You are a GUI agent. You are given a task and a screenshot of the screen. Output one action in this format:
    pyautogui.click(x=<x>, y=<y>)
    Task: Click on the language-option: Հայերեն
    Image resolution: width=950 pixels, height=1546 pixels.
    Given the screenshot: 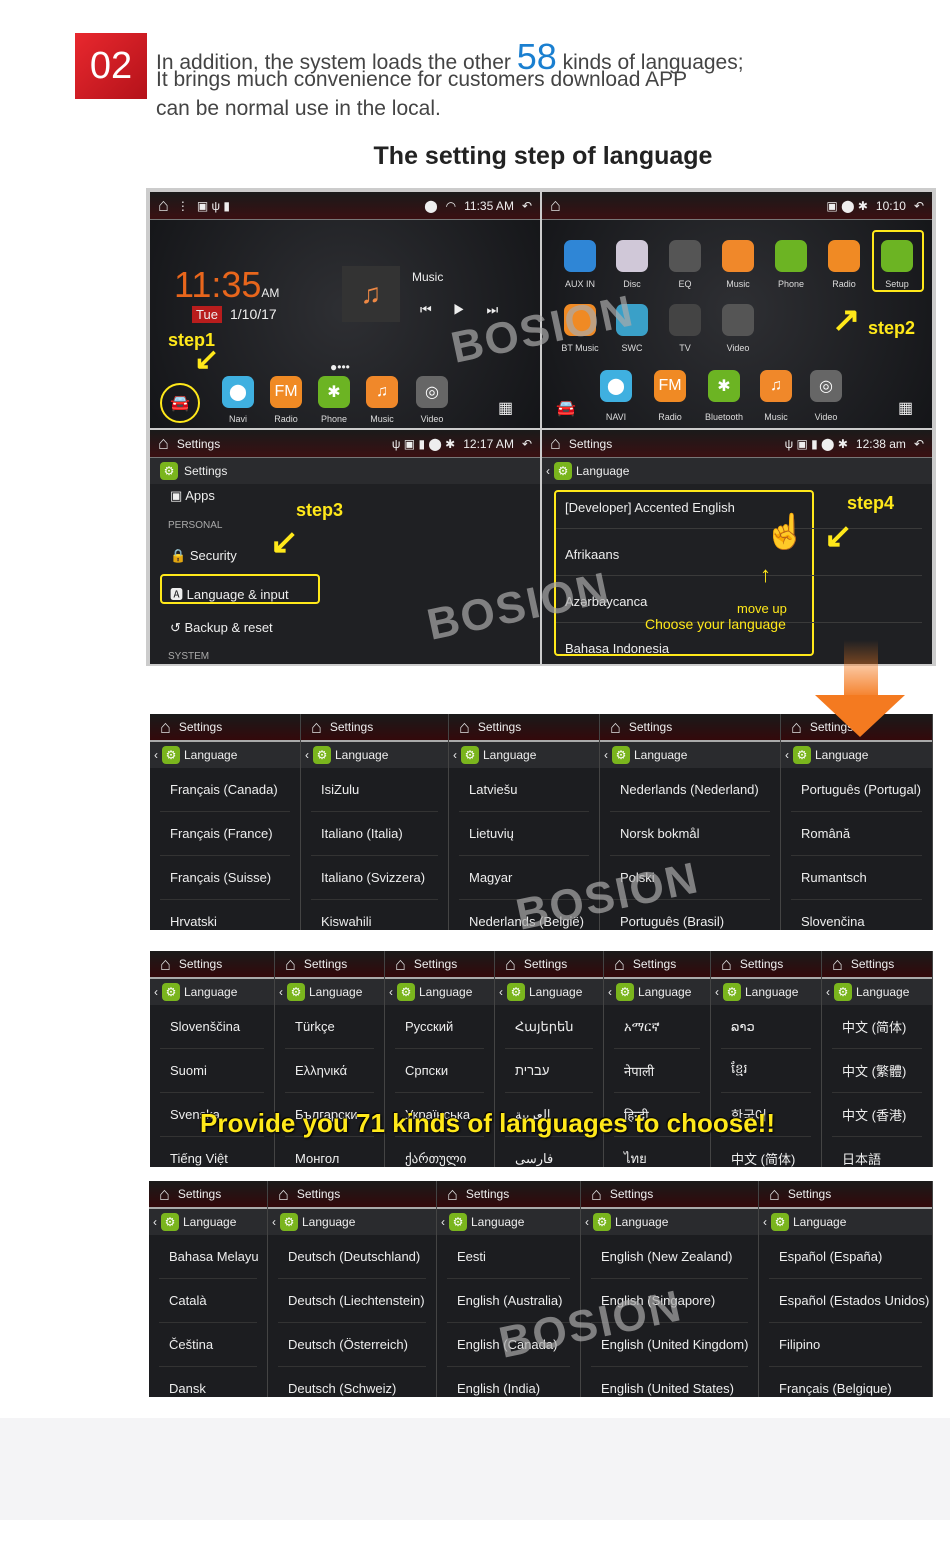 What is the action you would take?
    pyautogui.click(x=549, y=1027)
    